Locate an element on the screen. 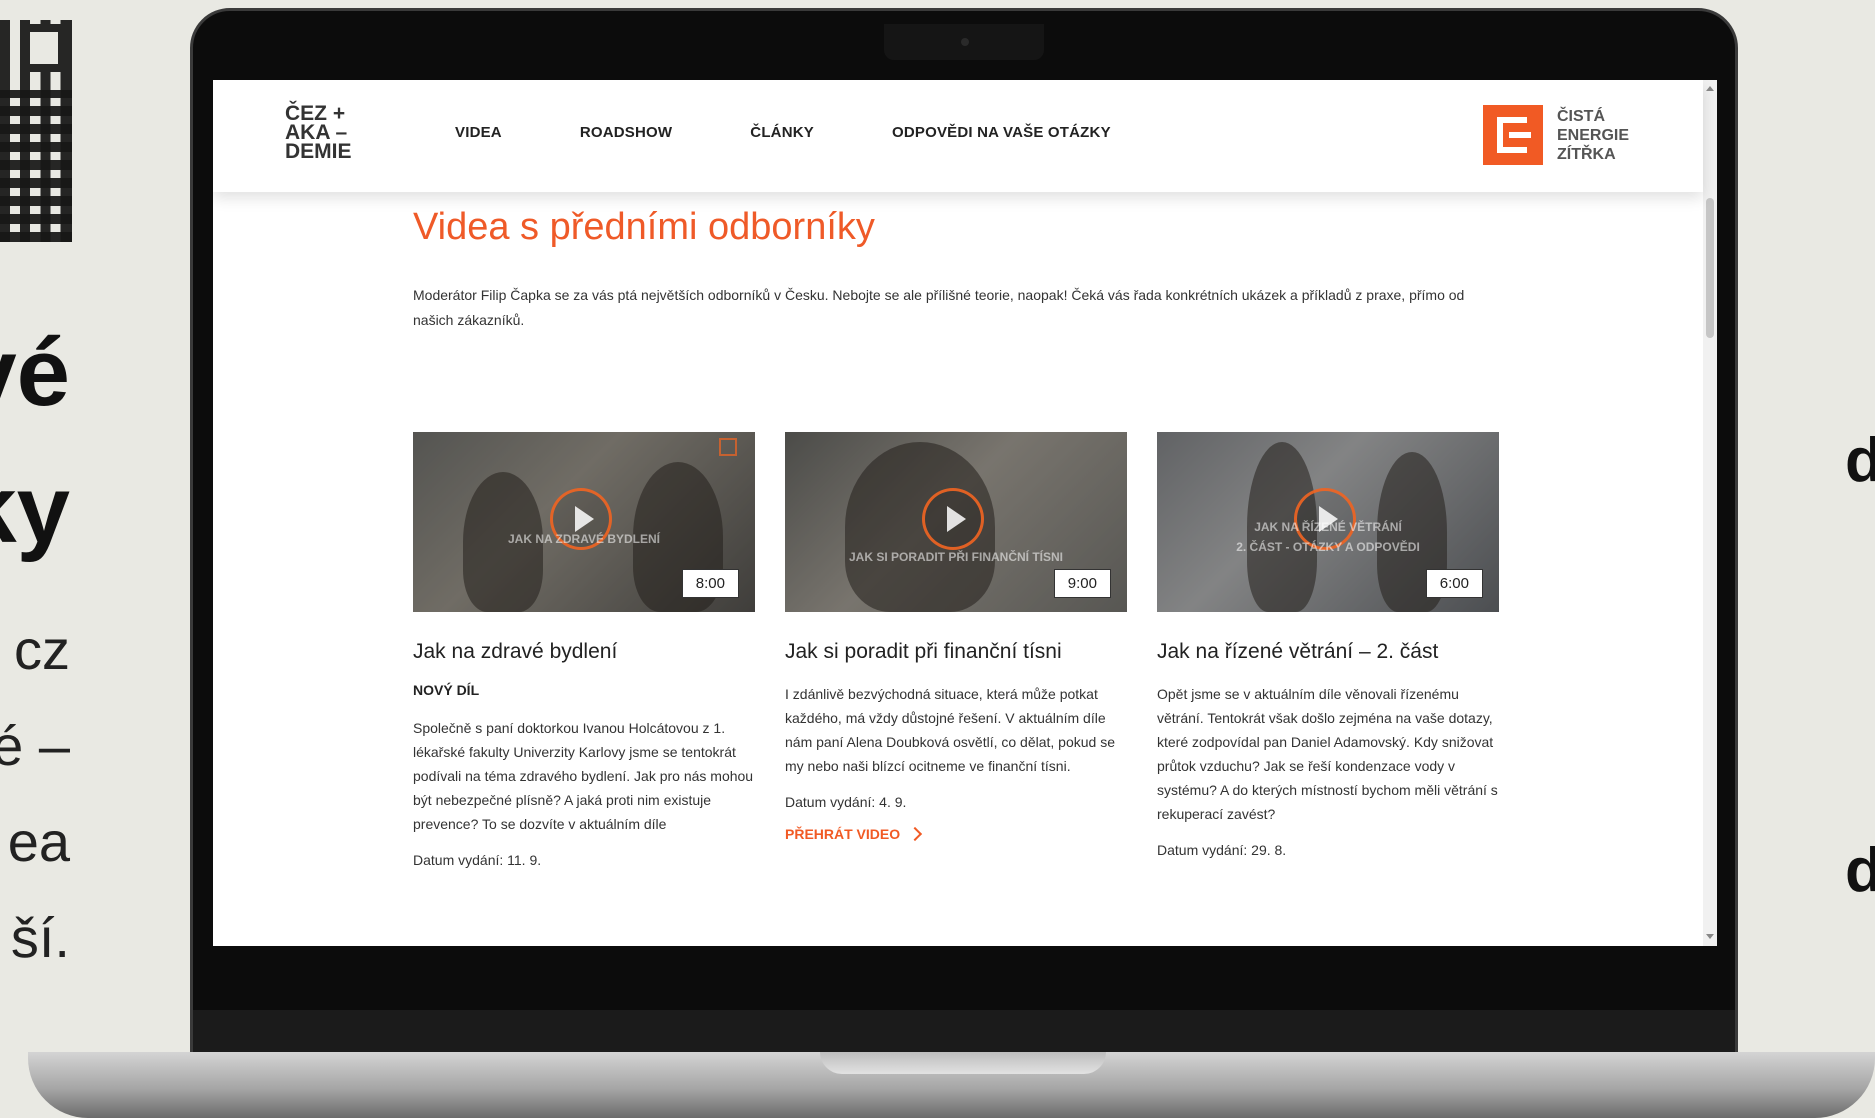  nav-item-roadshow: ROADSHOW is located at coordinates (626, 132).